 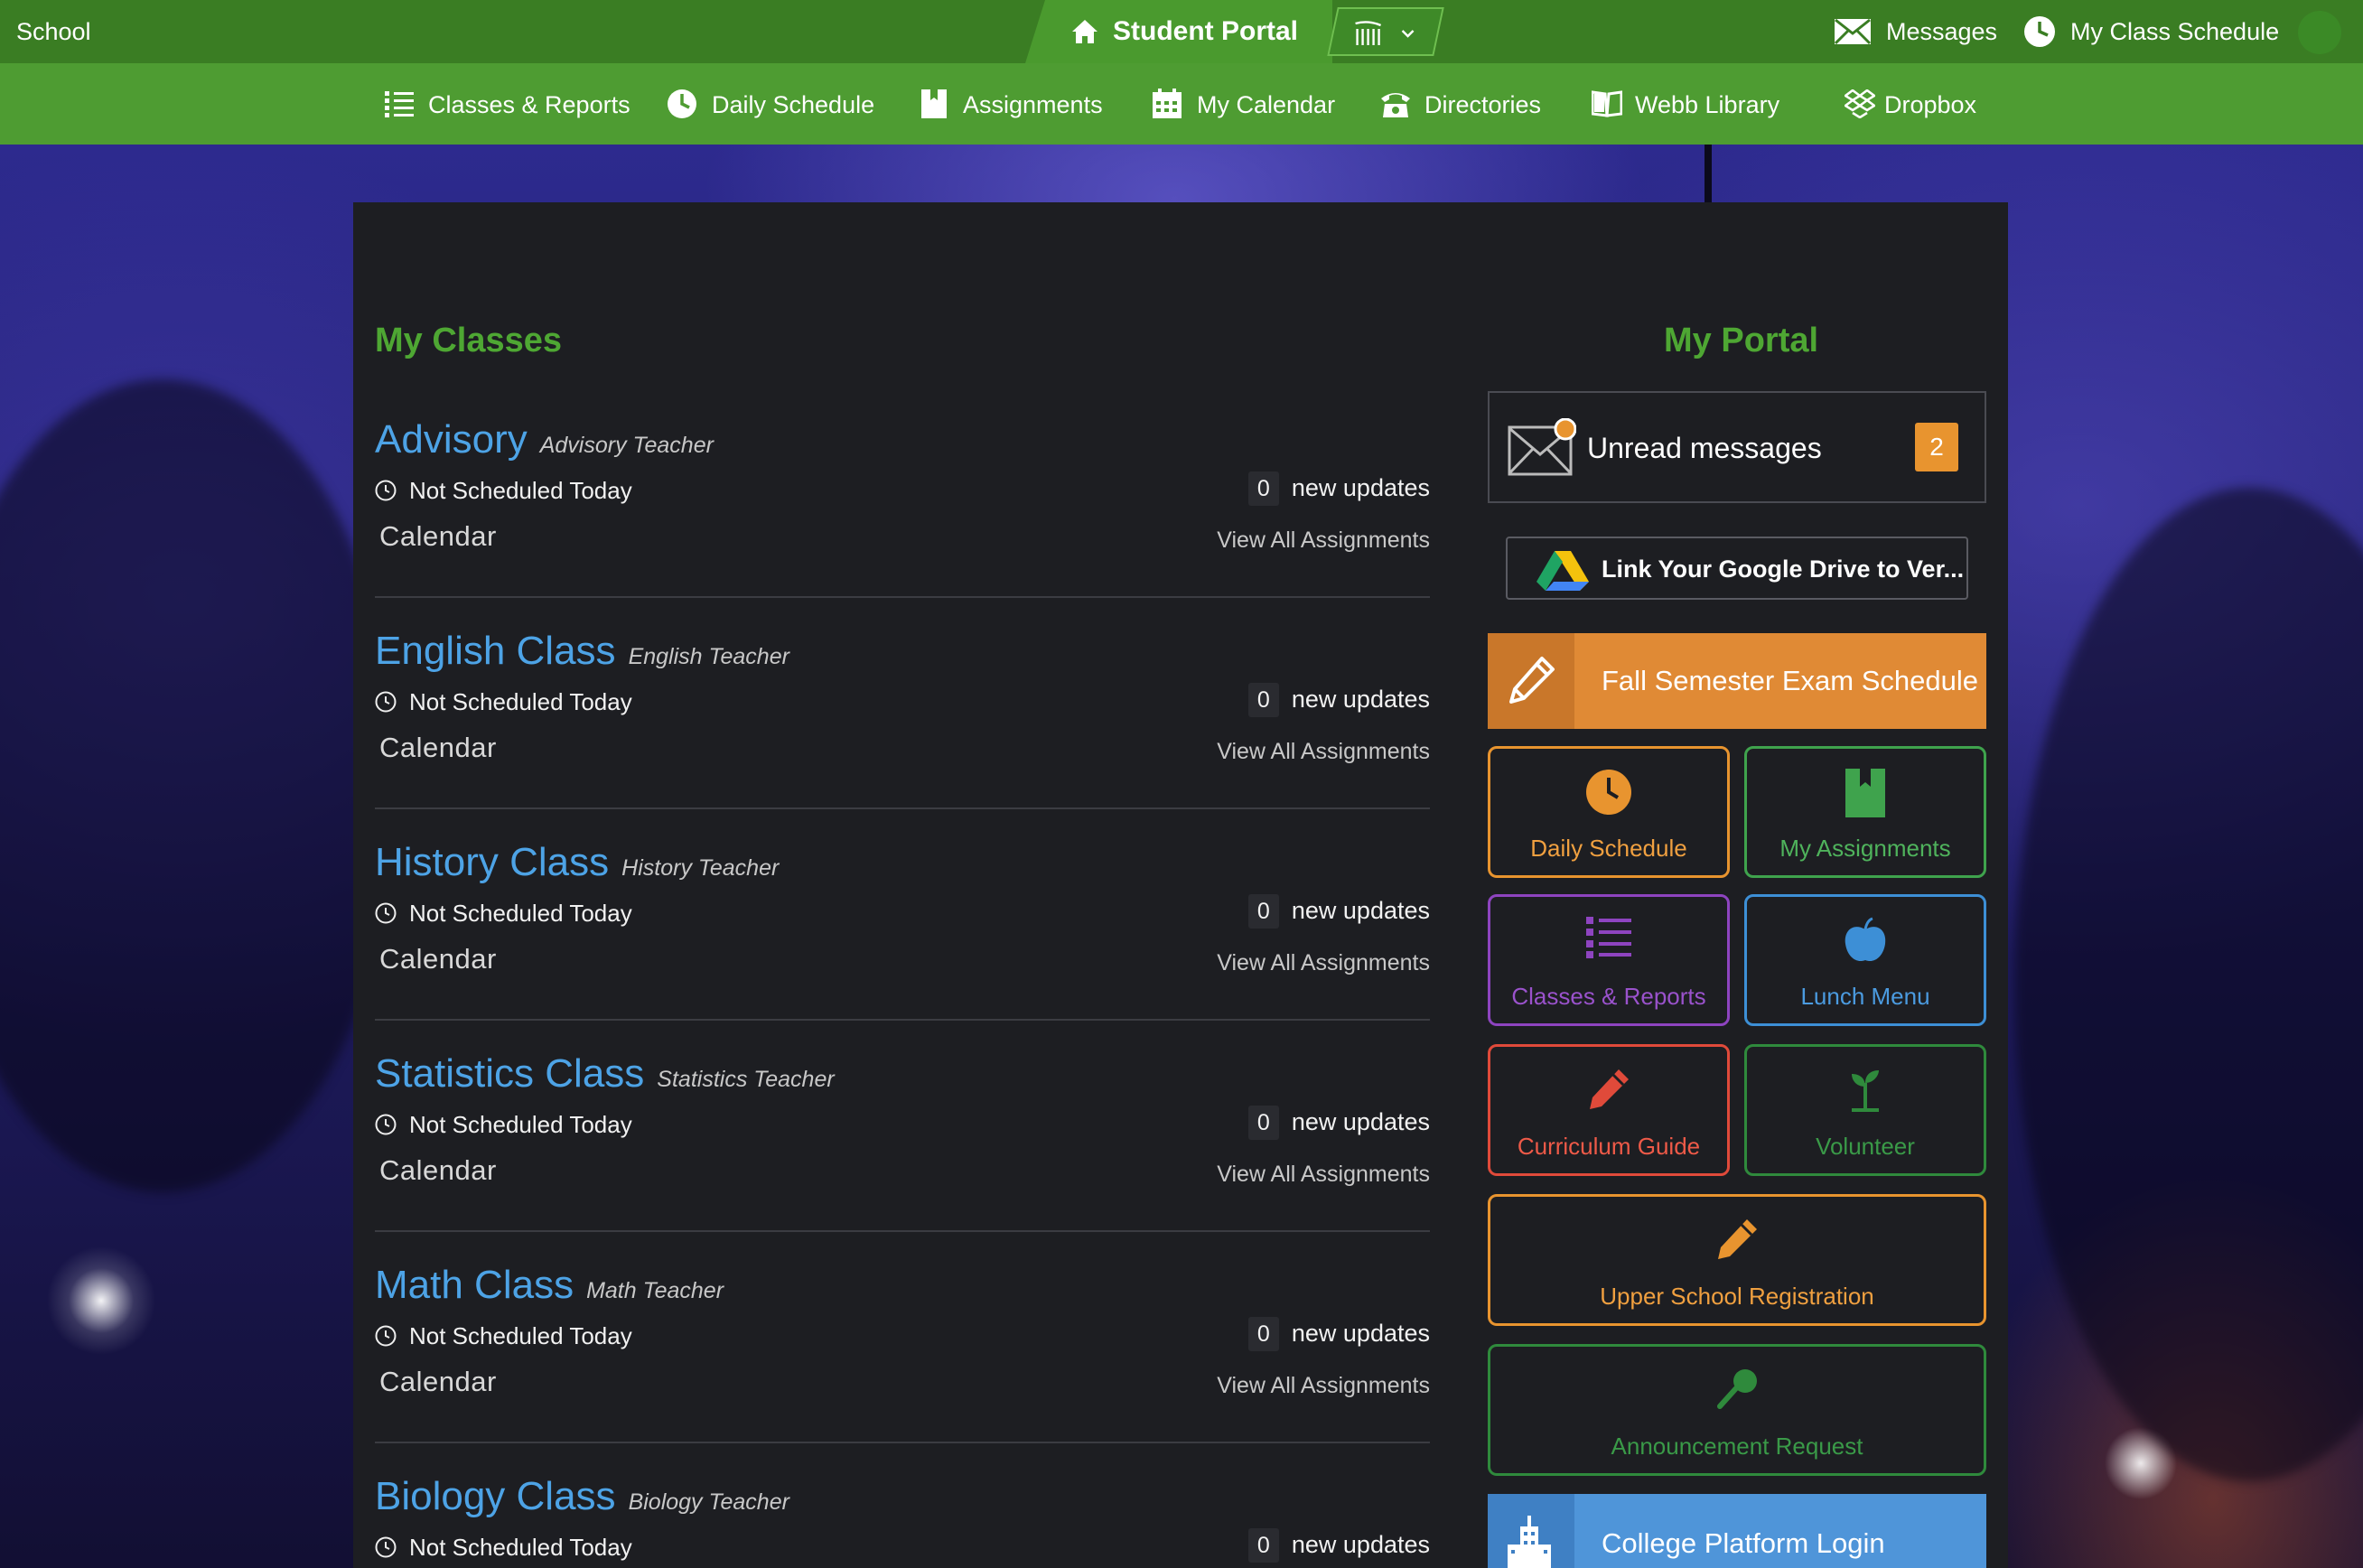 I want to click on class-name: Statistics Class, so click(x=509, y=1073).